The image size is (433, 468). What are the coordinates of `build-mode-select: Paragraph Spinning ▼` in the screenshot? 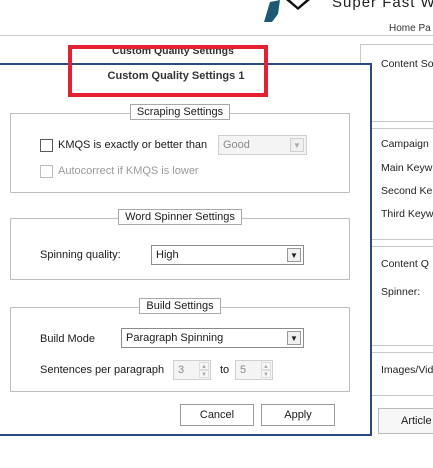 It's located at (212, 338).